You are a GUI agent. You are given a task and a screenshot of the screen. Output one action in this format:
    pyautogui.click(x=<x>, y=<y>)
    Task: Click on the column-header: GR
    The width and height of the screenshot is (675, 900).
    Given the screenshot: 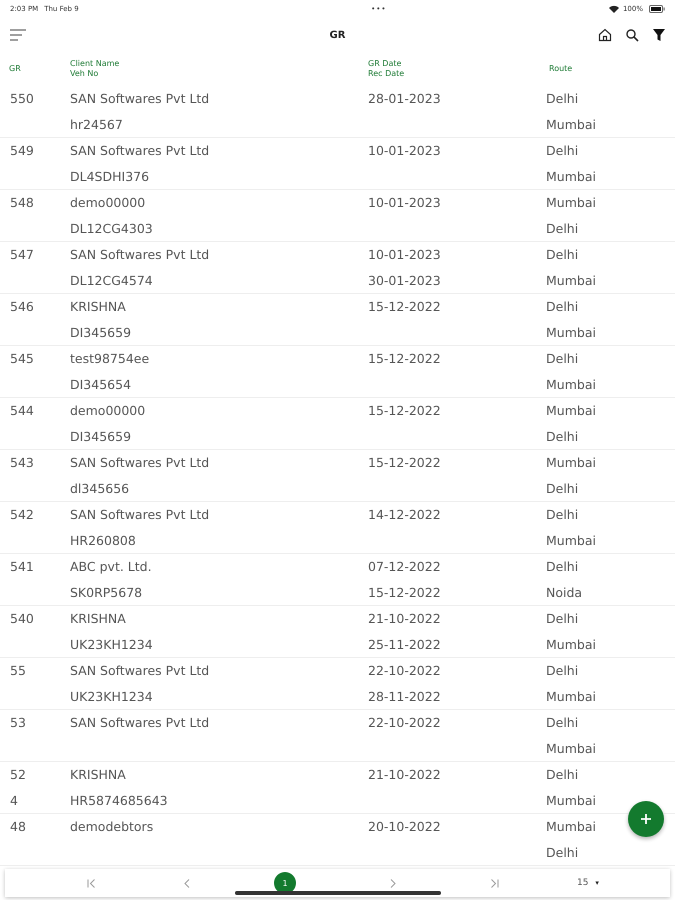 What is the action you would take?
    pyautogui.click(x=34, y=69)
    